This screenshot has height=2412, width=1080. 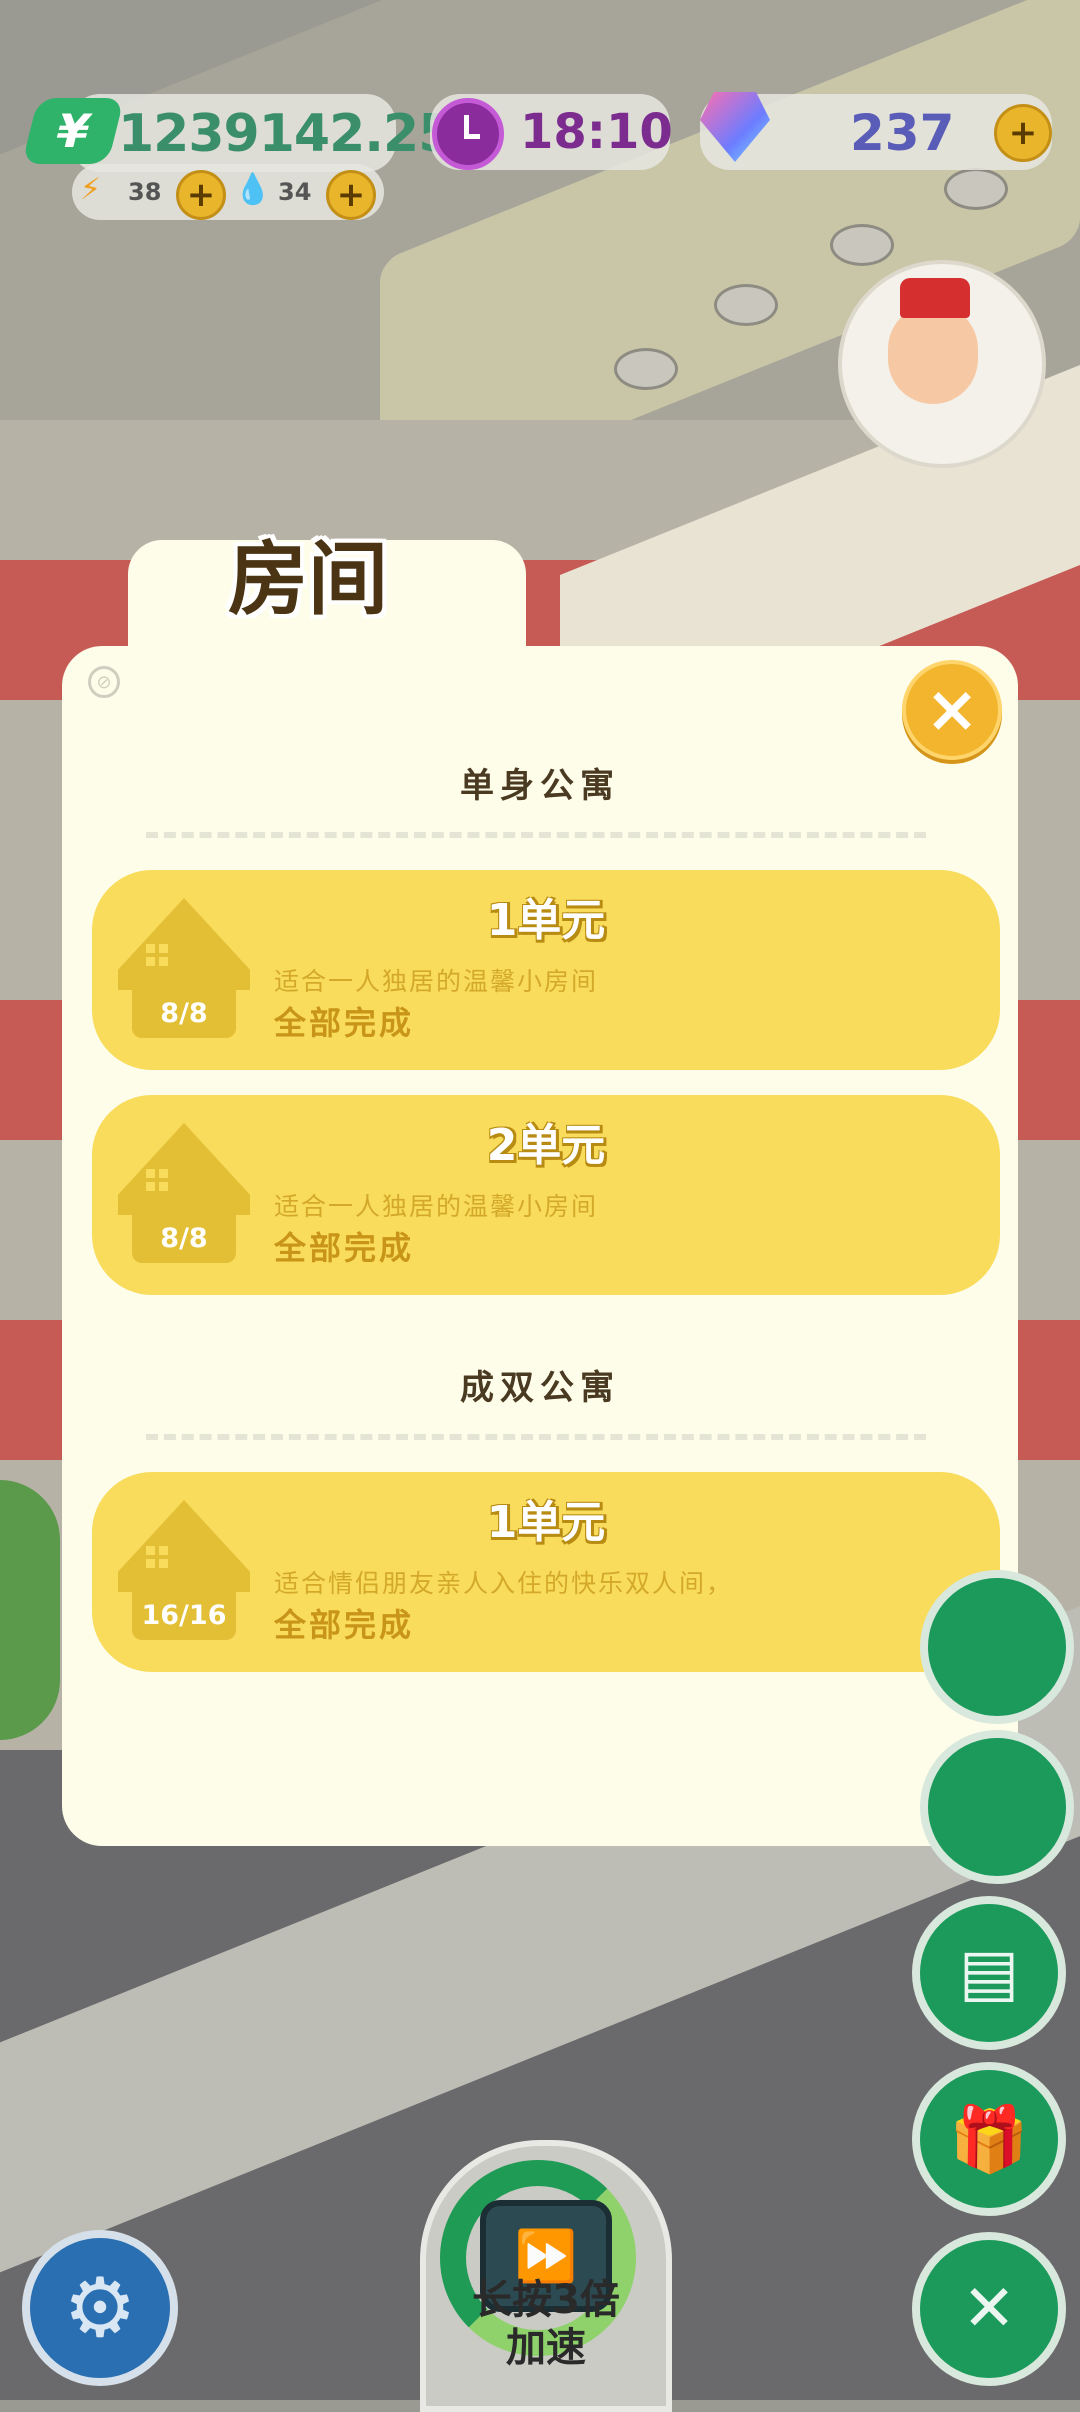 What do you see at coordinates (1023, 133) in the screenshot?
I see `add-gems-button: +` at bounding box center [1023, 133].